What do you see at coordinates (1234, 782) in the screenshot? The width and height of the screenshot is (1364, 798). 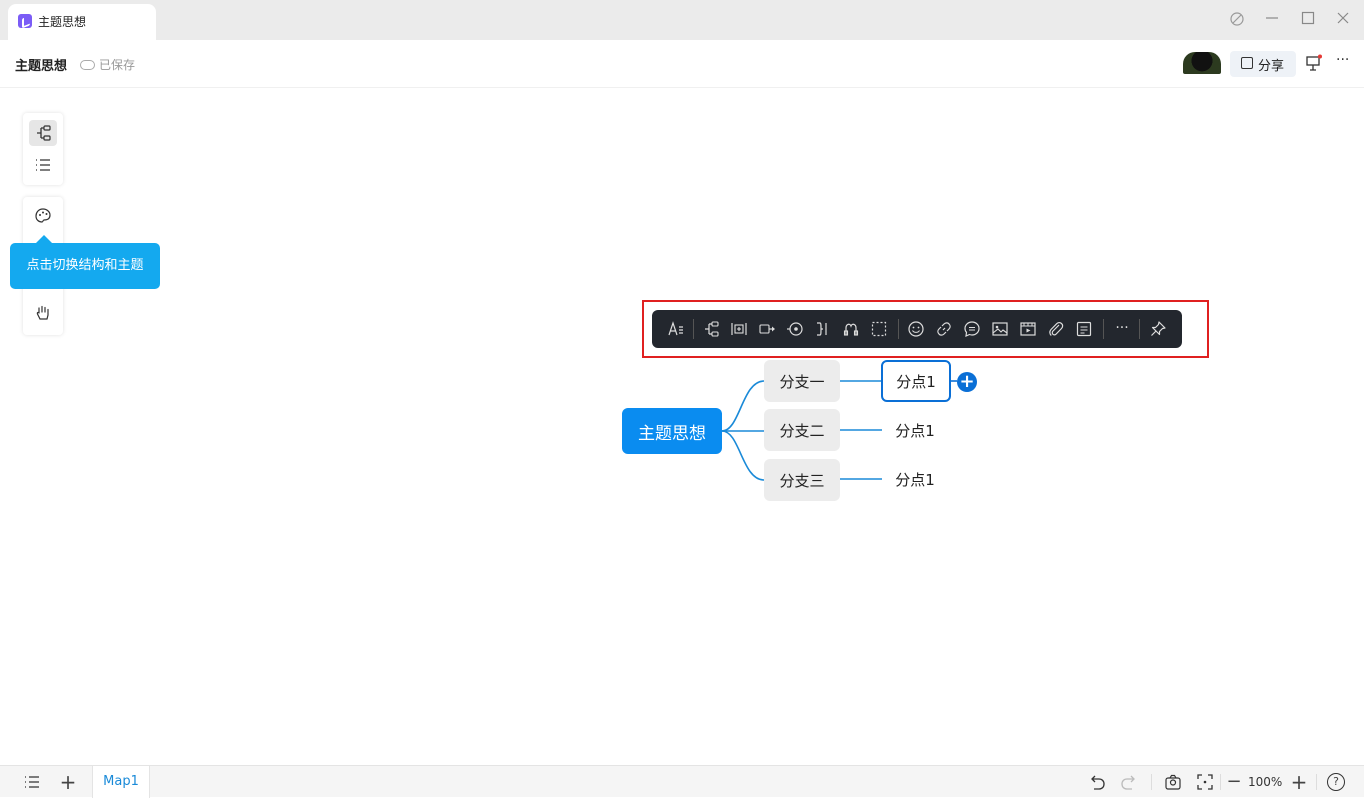 I see `zoom-out-button: −` at bounding box center [1234, 782].